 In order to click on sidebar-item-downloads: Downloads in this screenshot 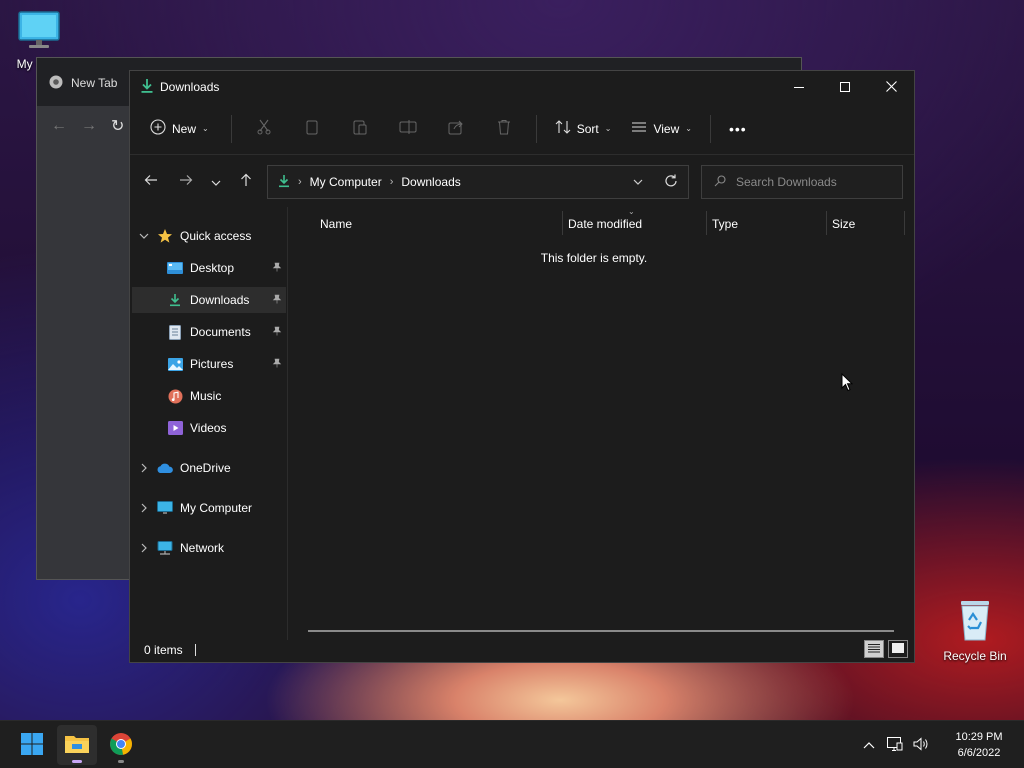, I will do `click(209, 300)`.